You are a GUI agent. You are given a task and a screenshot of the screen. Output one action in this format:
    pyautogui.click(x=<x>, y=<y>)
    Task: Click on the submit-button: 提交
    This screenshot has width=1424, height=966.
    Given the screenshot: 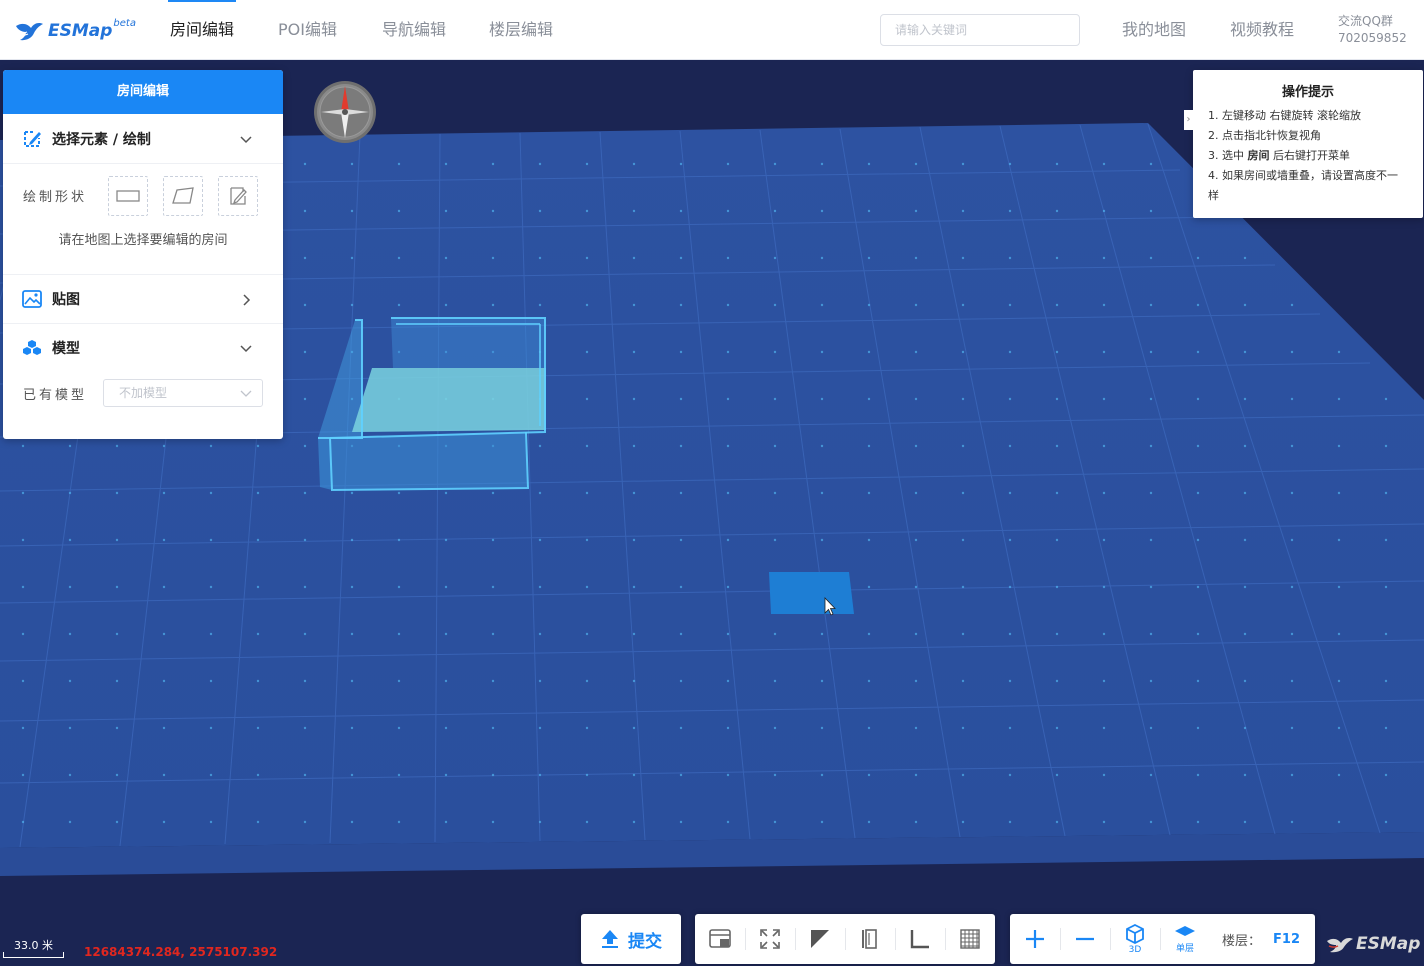 What is the action you would take?
    pyautogui.click(x=631, y=939)
    